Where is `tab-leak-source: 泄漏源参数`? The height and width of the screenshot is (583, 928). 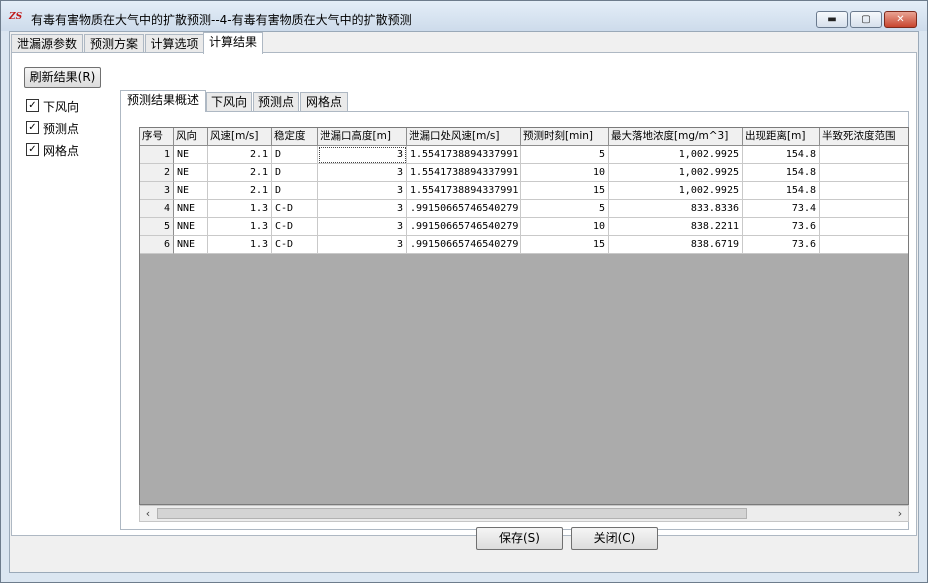
tab-leak-source: 泄漏源参数 is located at coordinates (47, 44).